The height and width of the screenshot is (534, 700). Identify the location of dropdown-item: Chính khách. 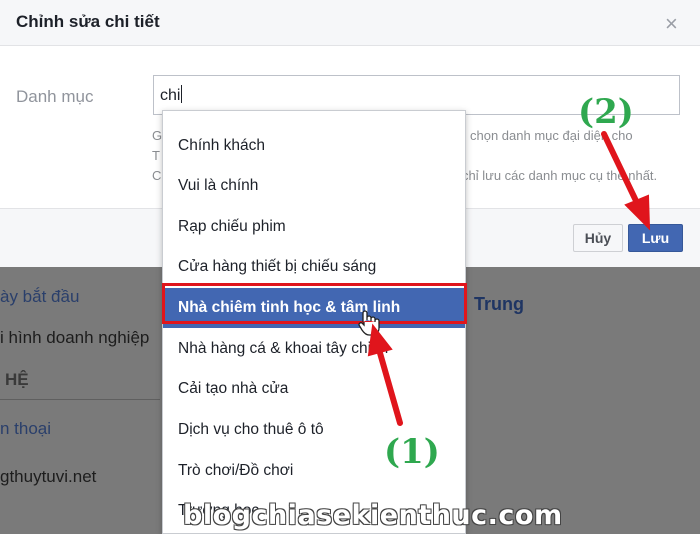
(314, 146).